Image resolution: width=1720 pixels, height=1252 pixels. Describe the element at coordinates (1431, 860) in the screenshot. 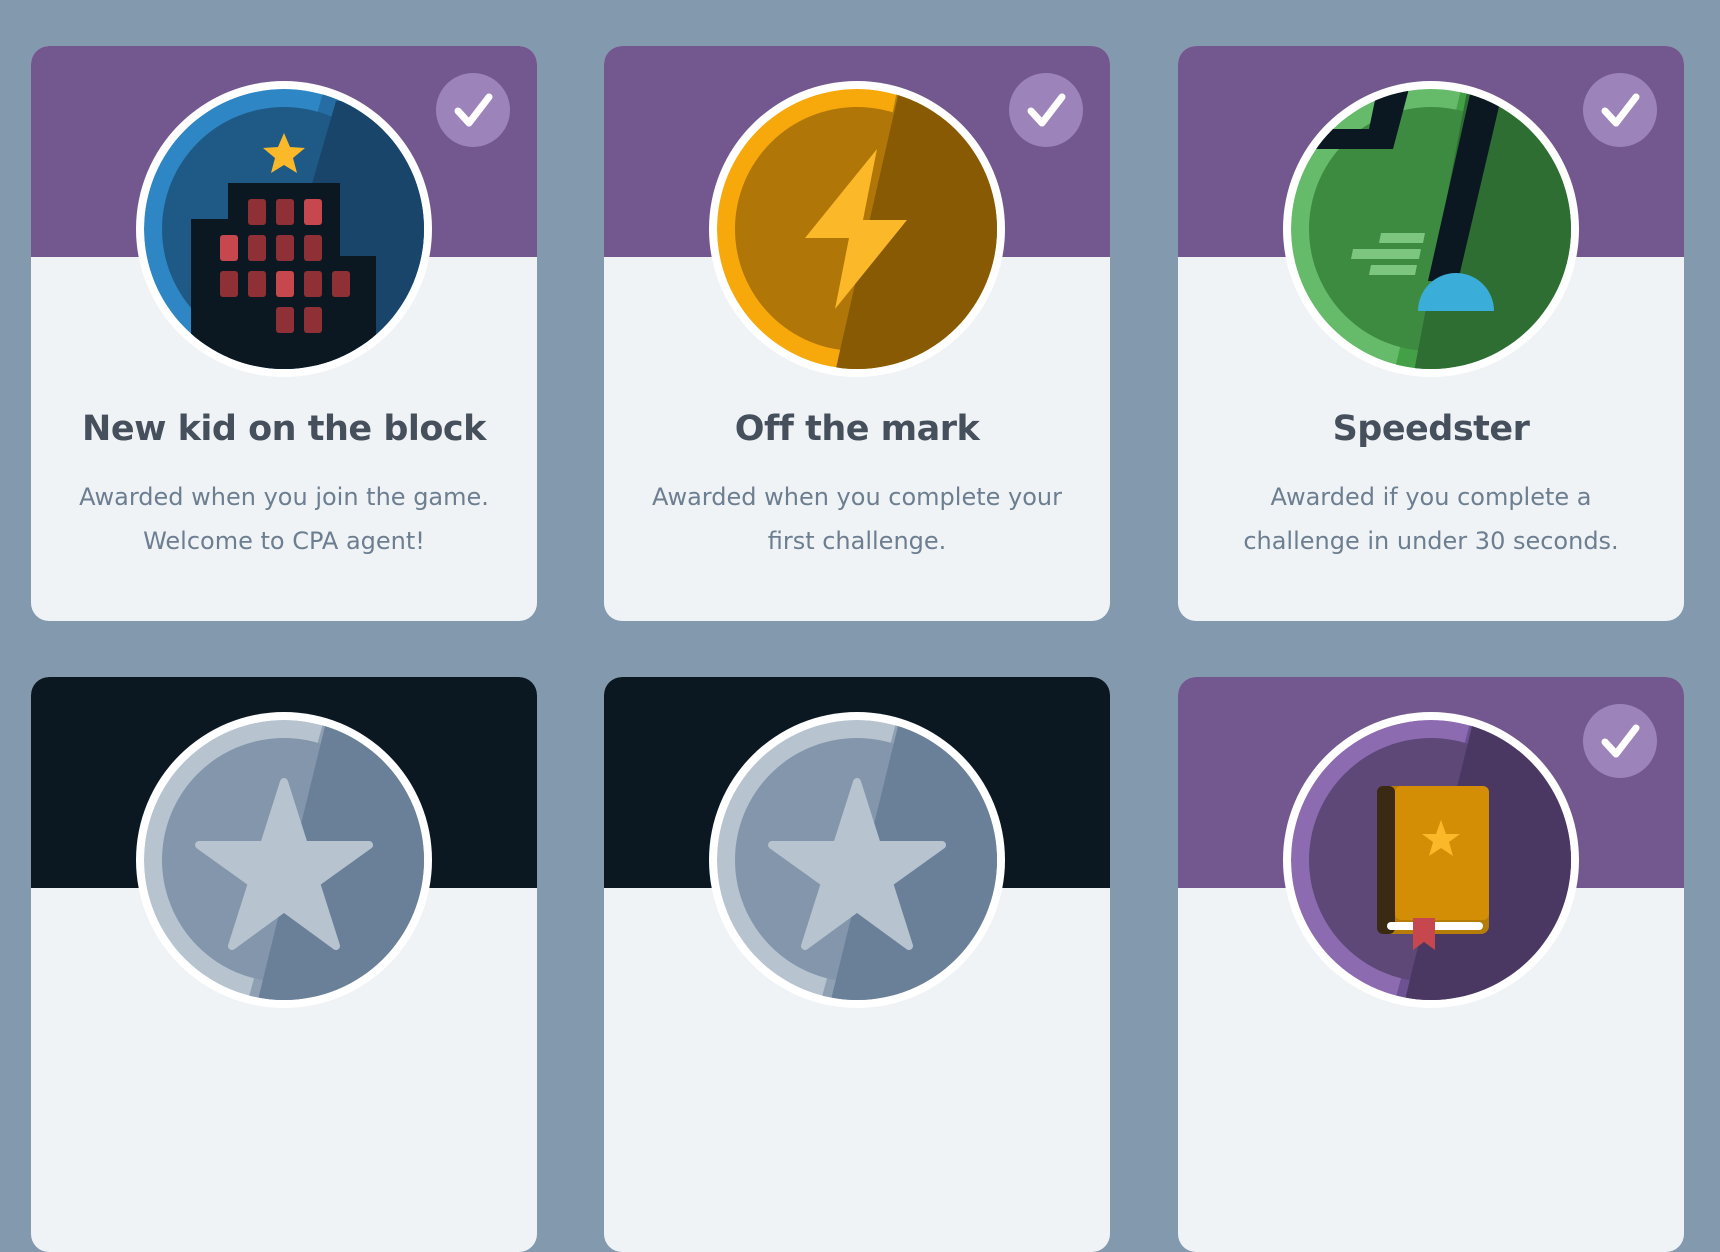

I see `book-icon` at that location.